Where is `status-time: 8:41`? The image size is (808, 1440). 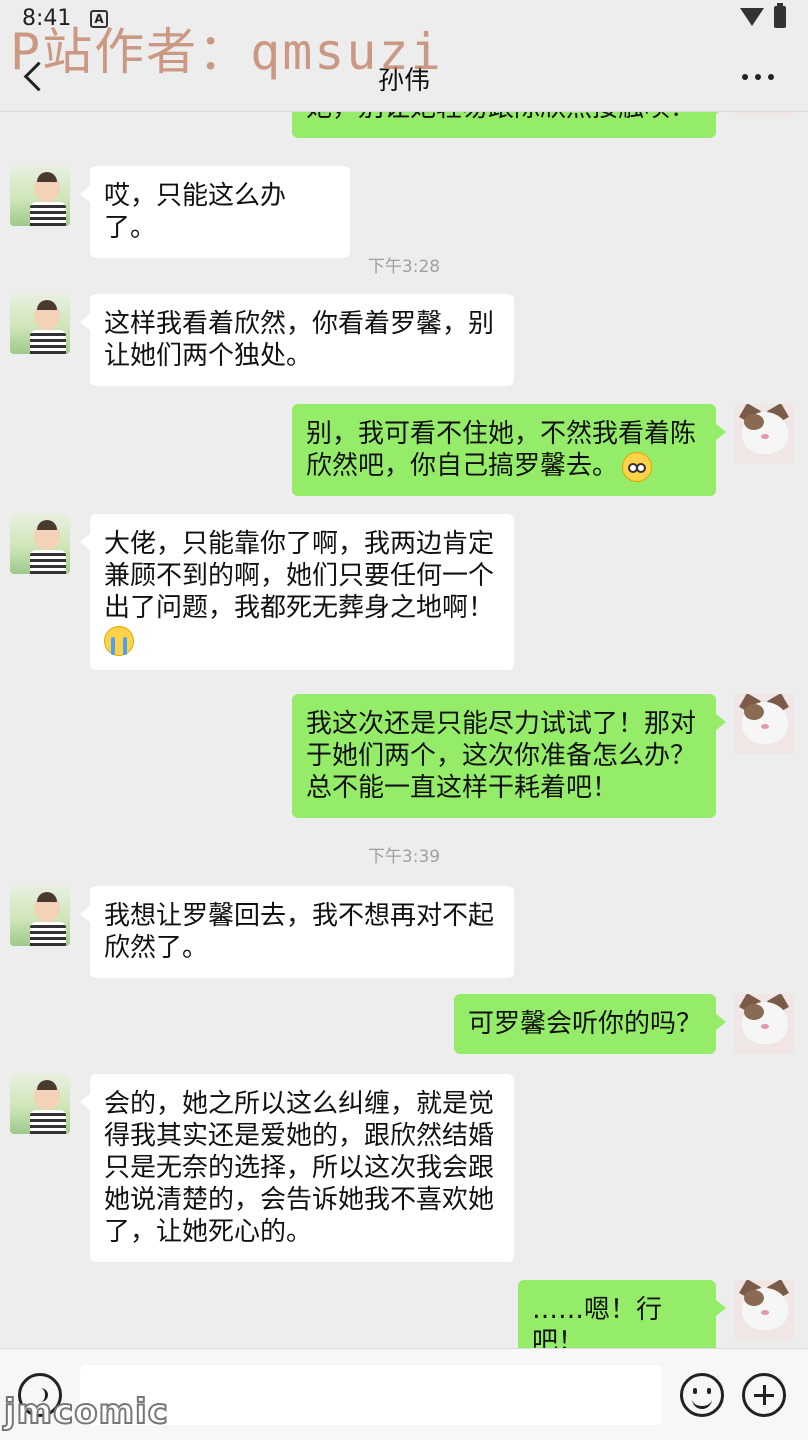
status-time: 8:41 is located at coordinates (47, 18).